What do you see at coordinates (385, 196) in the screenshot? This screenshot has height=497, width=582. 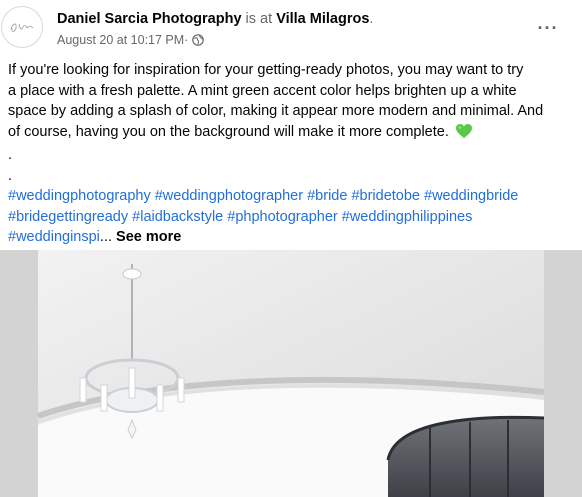 I see `hashtag-link: #bridetobe` at bounding box center [385, 196].